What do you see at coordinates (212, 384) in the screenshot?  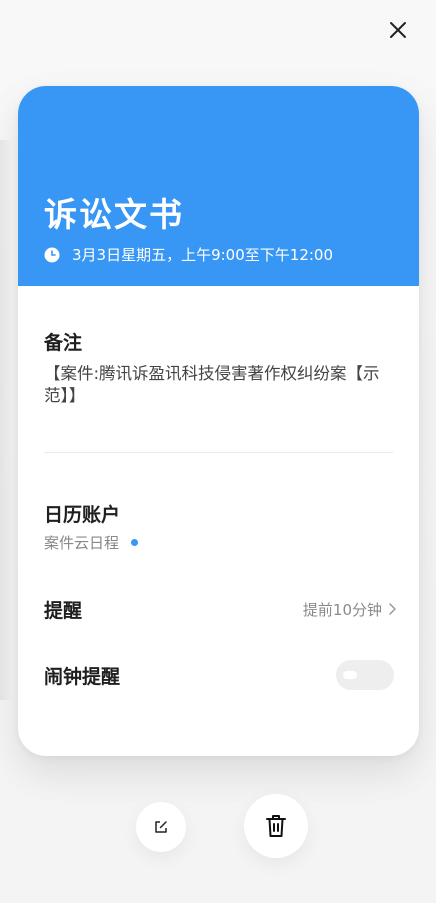 I see `note-text: 【案件:腾讯诉盈讯科技侵害著作权纠纷案【示范】】` at bounding box center [212, 384].